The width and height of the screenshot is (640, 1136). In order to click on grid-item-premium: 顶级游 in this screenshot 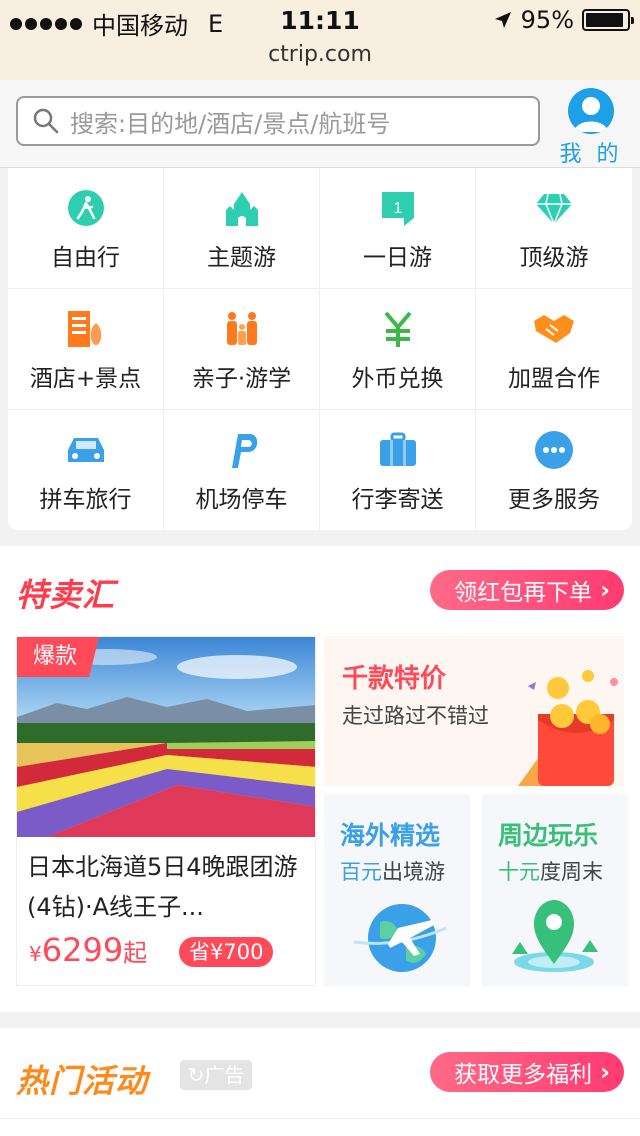, I will do `click(554, 228)`.